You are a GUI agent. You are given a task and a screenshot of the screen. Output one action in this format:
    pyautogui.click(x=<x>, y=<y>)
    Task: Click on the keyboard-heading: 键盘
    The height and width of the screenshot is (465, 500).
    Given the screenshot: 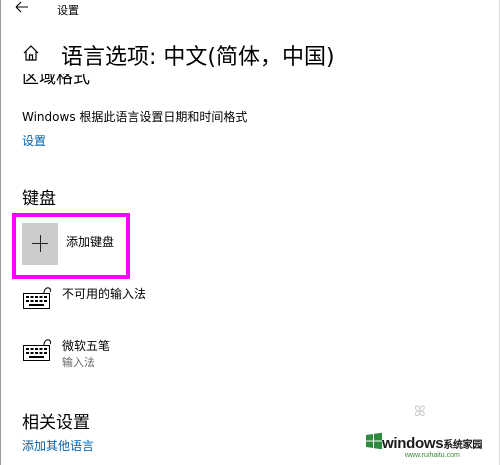 What is the action you would take?
    pyautogui.click(x=39, y=199)
    